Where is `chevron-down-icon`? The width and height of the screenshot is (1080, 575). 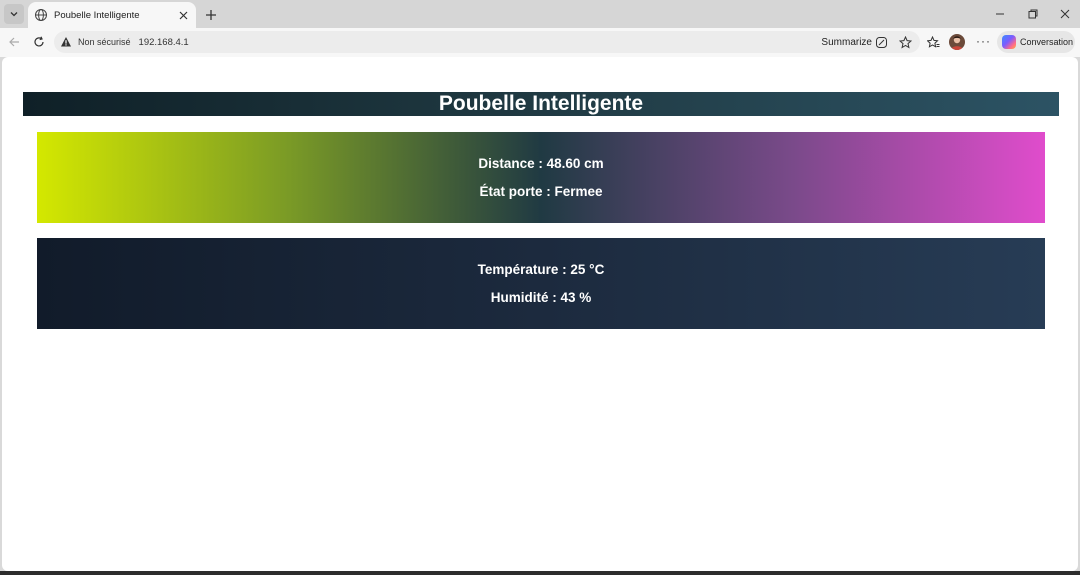
chevron-down-icon is located at coordinates (14, 14).